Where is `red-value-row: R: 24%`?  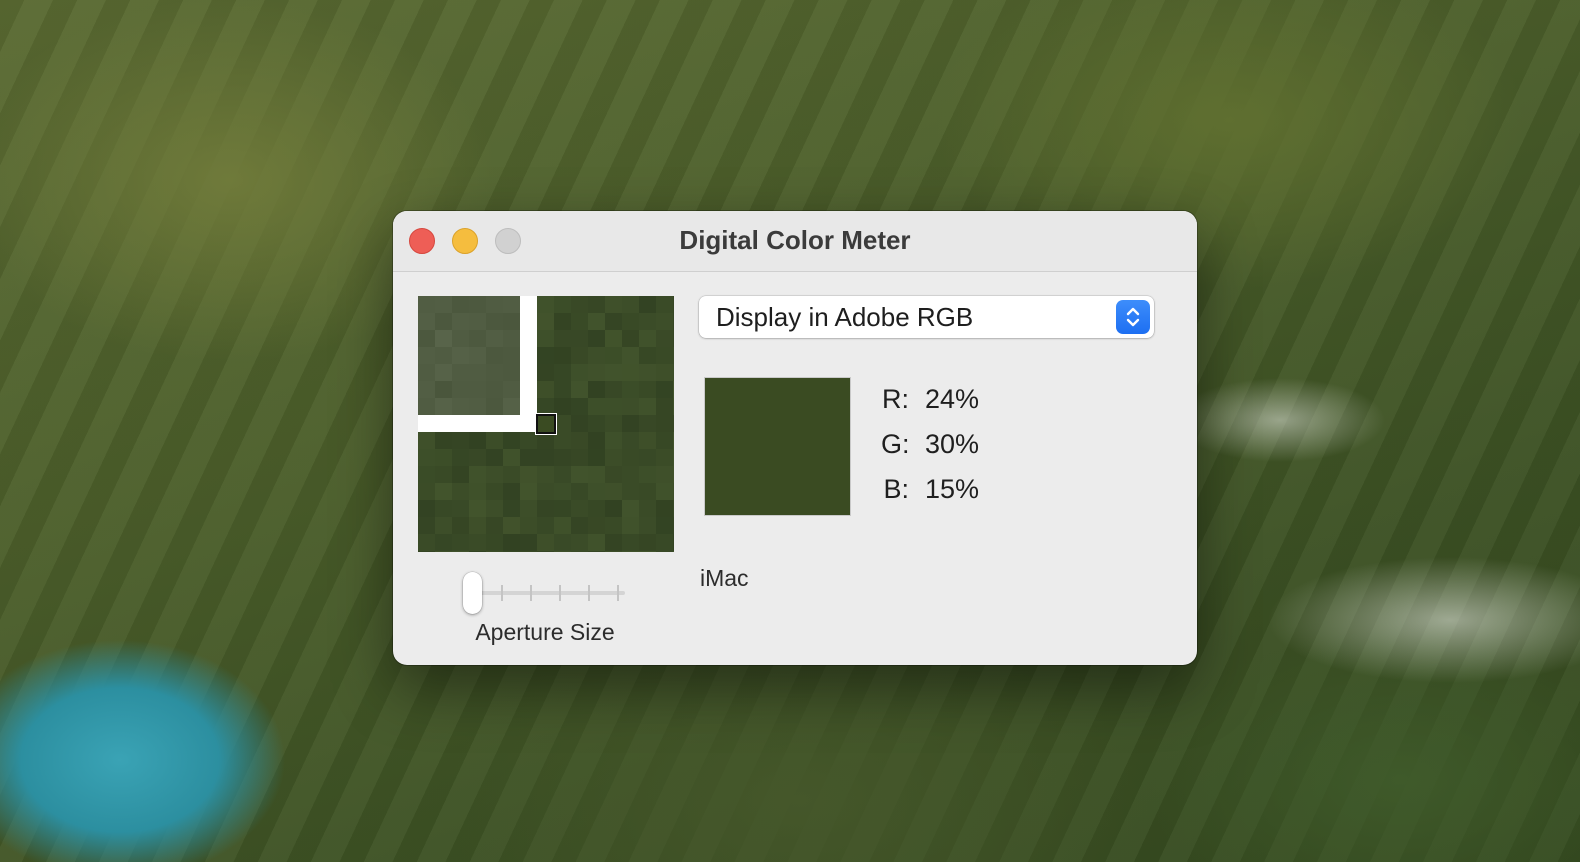
red-value-row: R: 24% is located at coordinates (930, 399).